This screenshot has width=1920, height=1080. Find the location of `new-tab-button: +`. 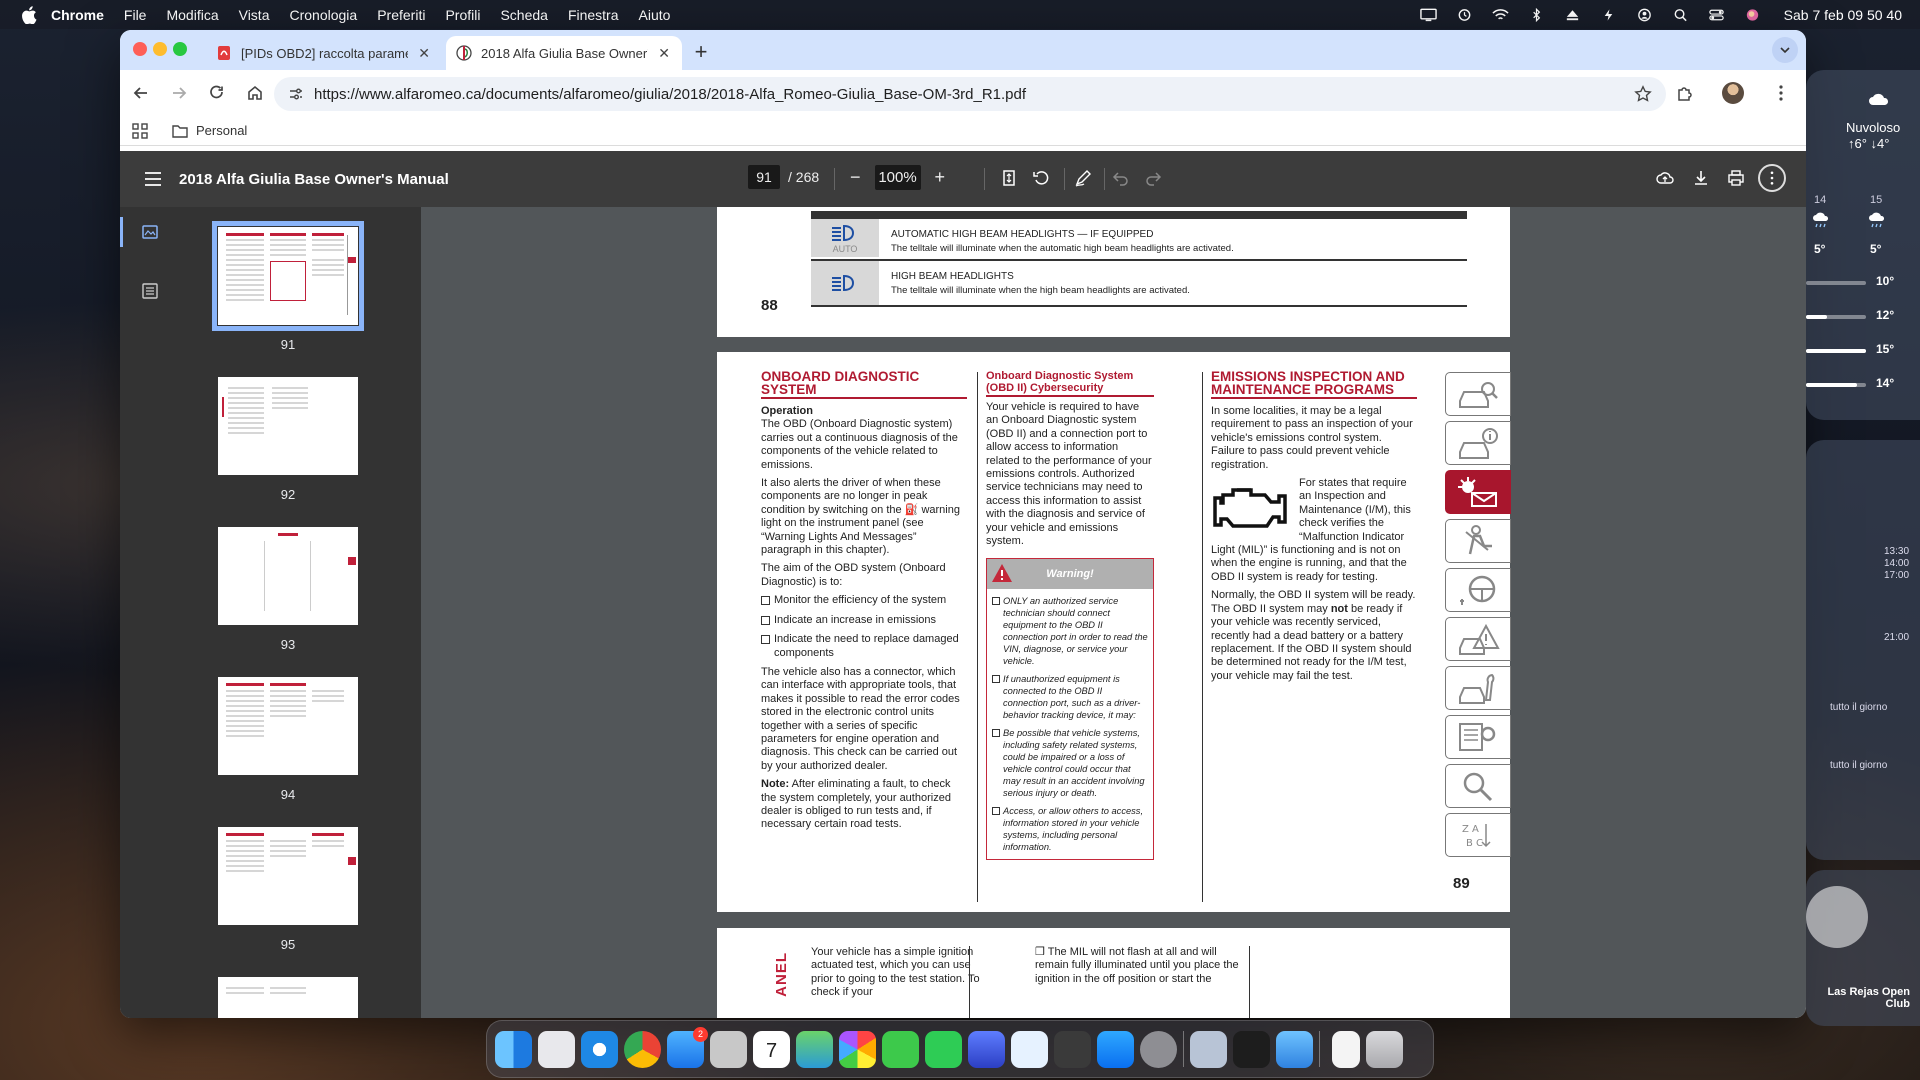

new-tab-button: + is located at coordinates (701, 52).